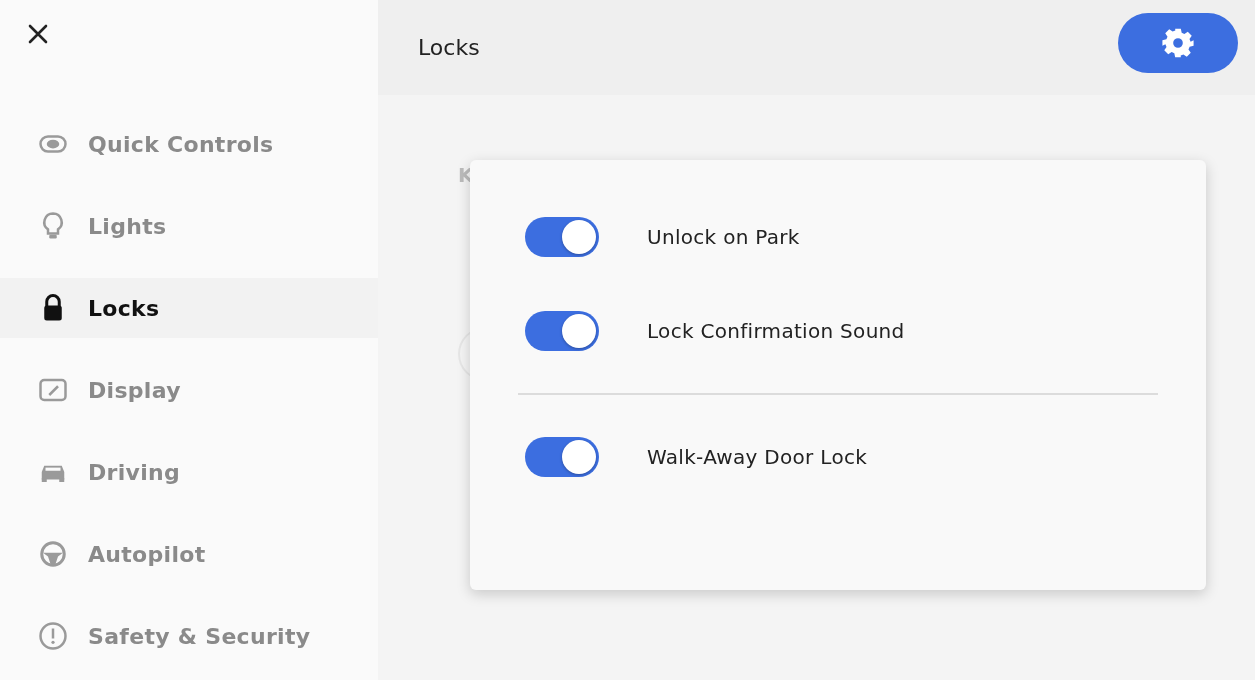 The width and height of the screenshot is (1255, 680). Describe the element at coordinates (53, 636) in the screenshot. I see `exclamation-icon` at that location.